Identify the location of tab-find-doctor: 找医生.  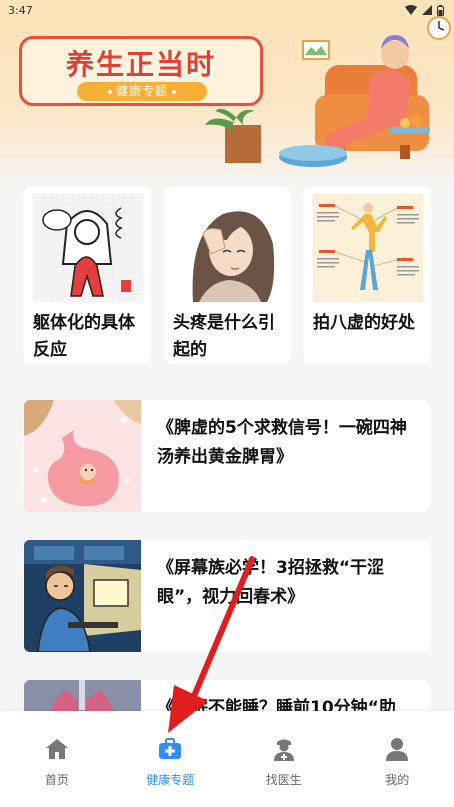
(284, 759).